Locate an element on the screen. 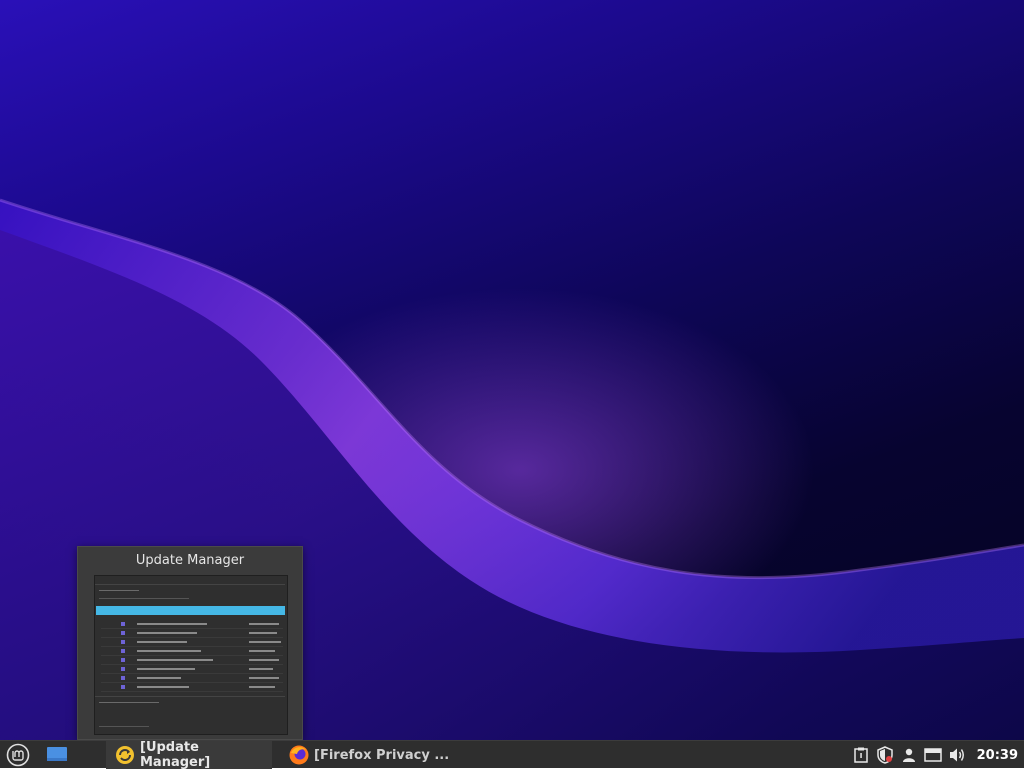 The height and width of the screenshot is (770, 1024). firefox-icon is located at coordinates (299, 755).